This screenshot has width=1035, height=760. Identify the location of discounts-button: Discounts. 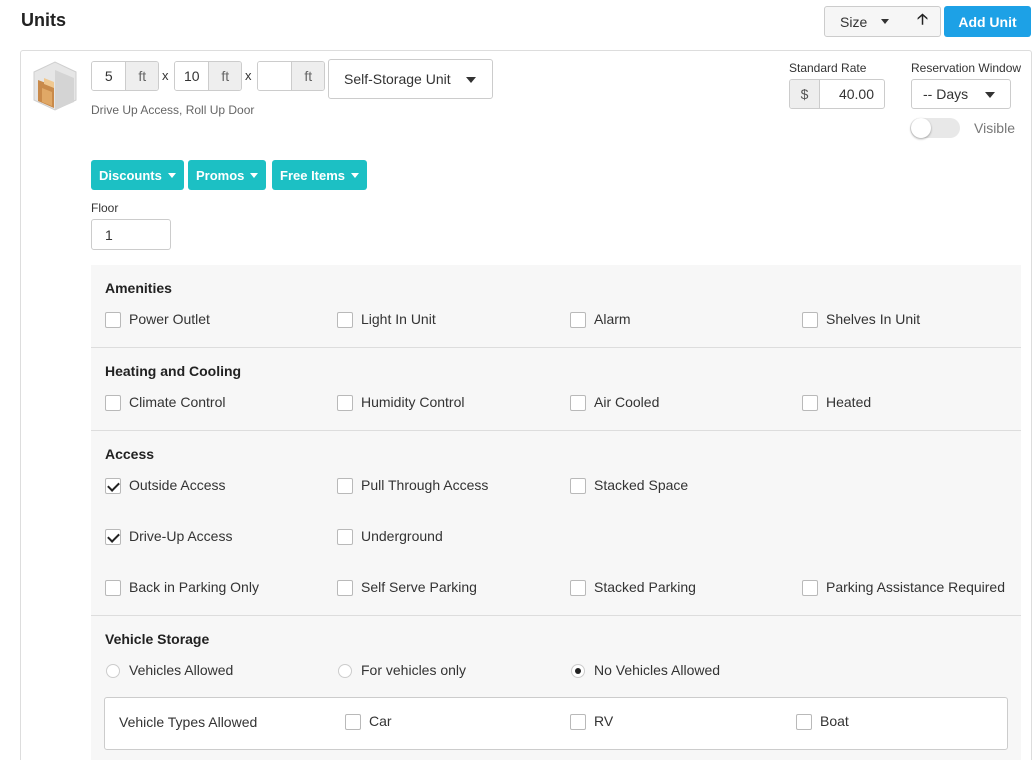
(137, 175).